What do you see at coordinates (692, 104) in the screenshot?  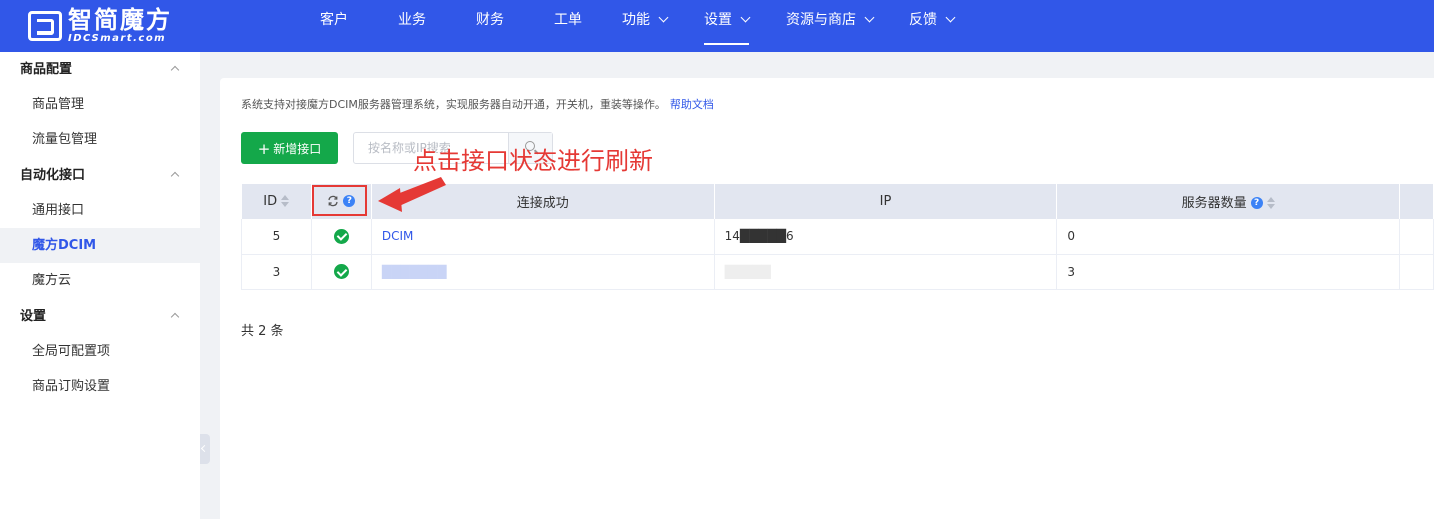 I see `help-doc-link: 帮助文档` at bounding box center [692, 104].